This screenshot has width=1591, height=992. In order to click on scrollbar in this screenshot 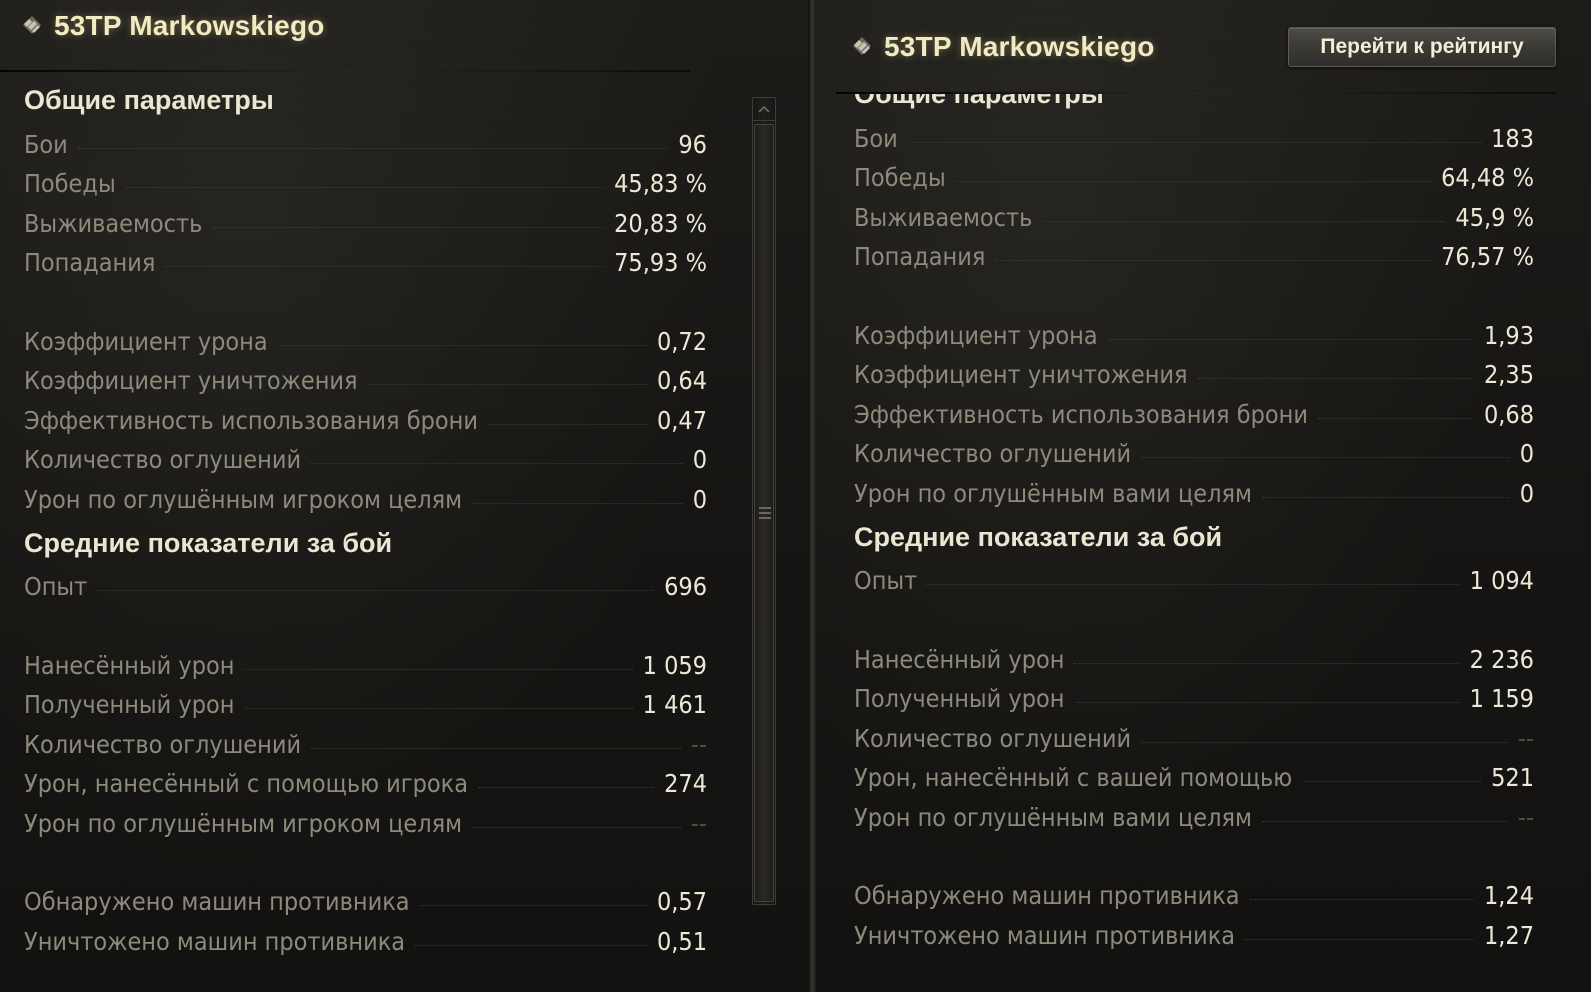, I will do `click(764, 501)`.